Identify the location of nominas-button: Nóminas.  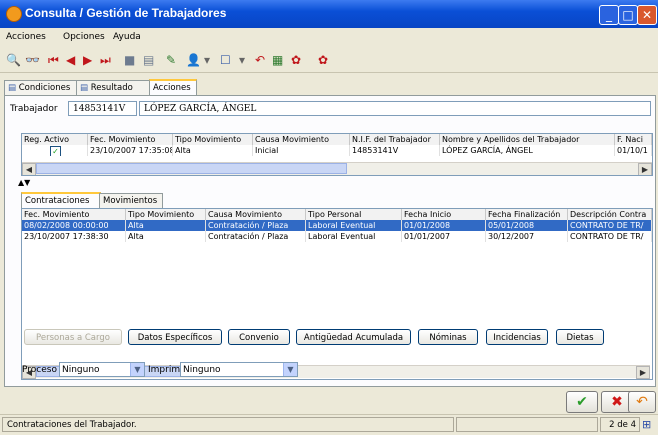
(448, 337).